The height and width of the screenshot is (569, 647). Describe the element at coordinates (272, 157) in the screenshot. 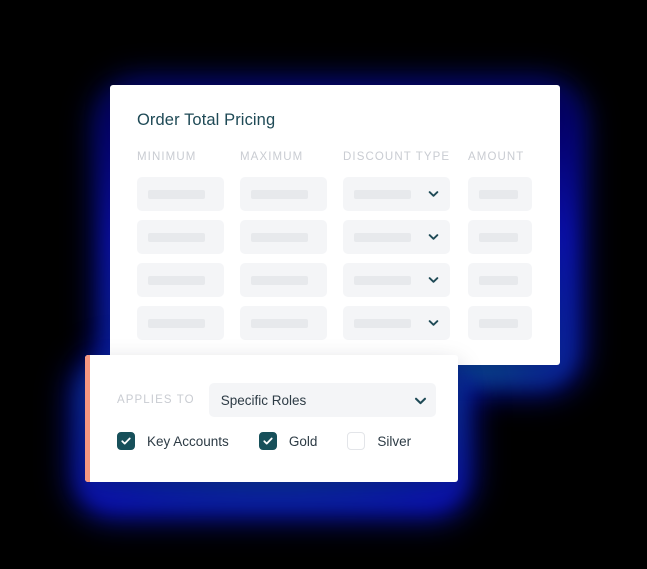

I see `column-header-maximum: MAXIMUM` at that location.